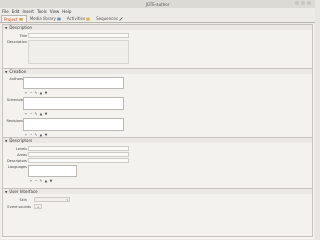  What do you see at coordinates (76, 18) in the screenshot?
I see `tab-activities-label: Activities` at bounding box center [76, 18].